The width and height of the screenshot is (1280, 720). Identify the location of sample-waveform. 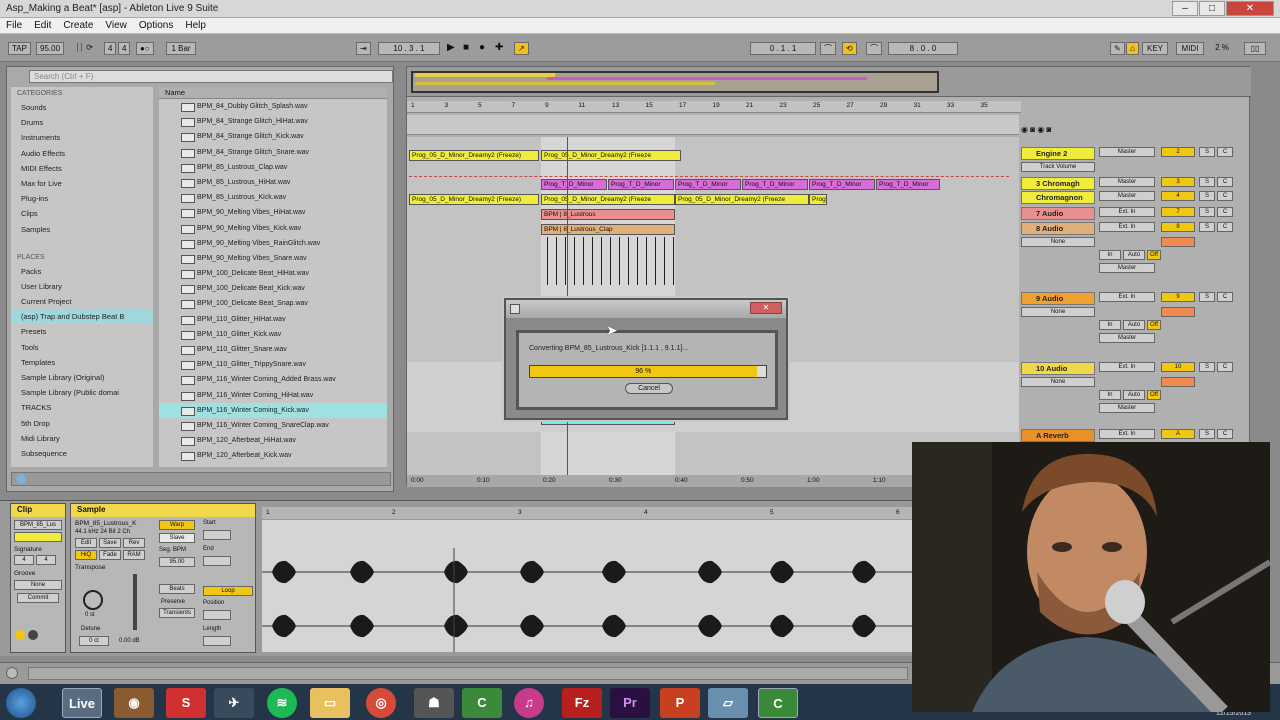
(587, 586).